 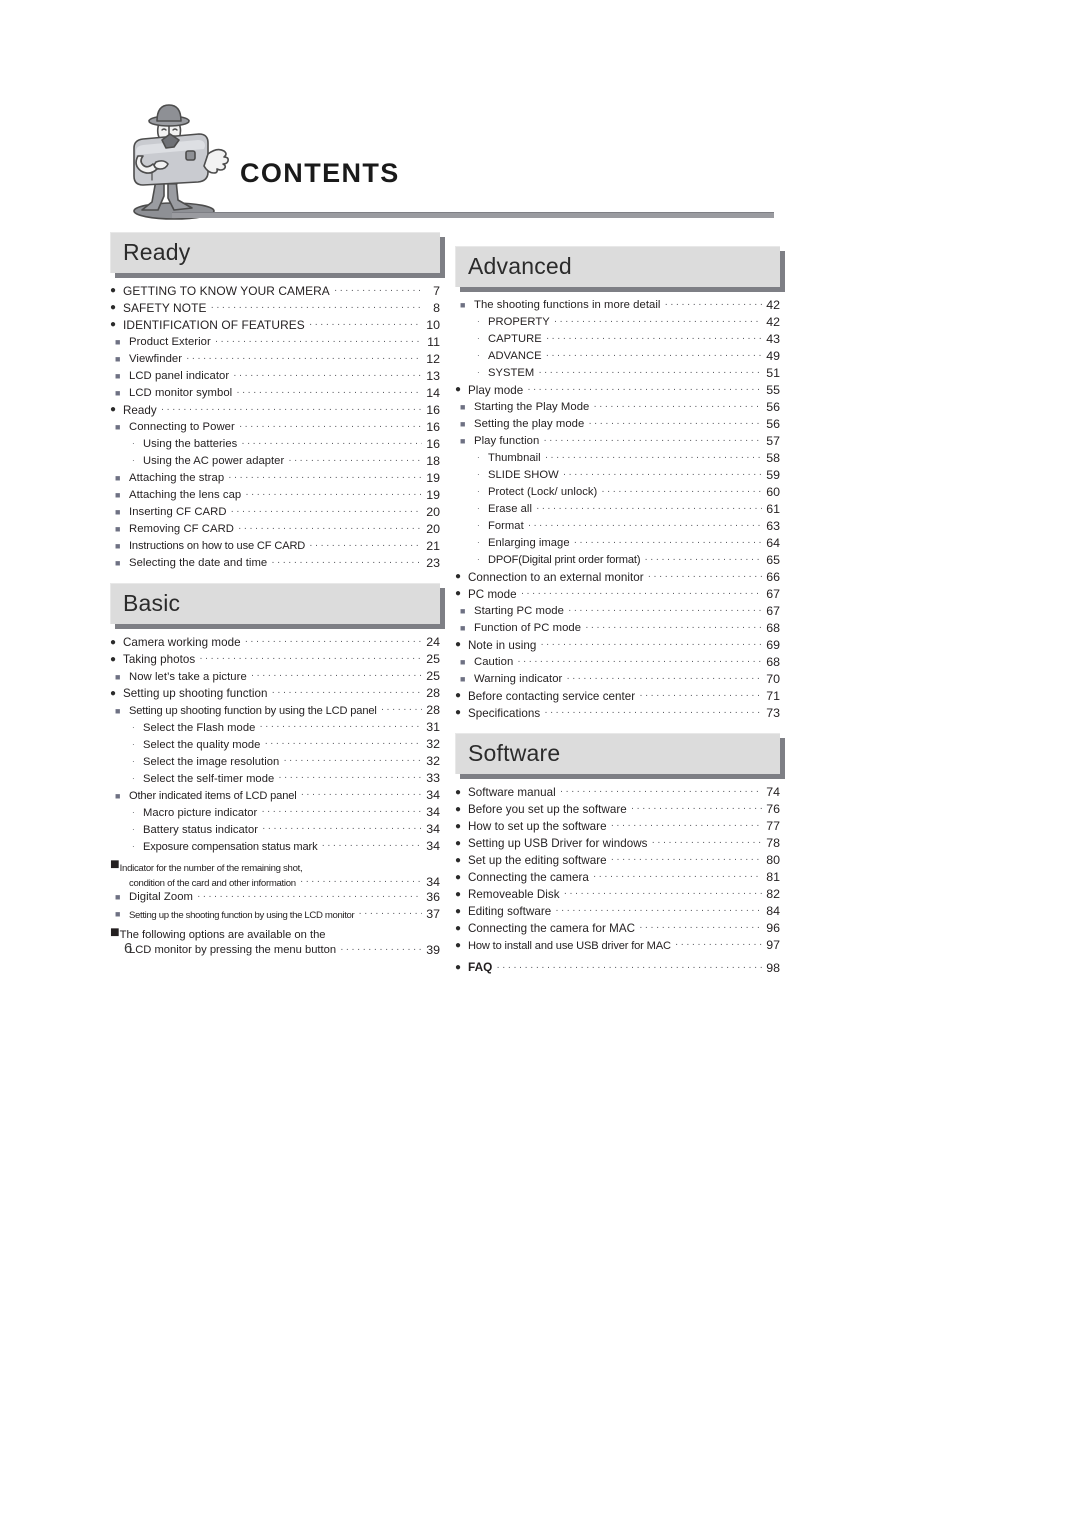 I want to click on toc-entry: ● Taking photos 25, so click(x=275, y=659).